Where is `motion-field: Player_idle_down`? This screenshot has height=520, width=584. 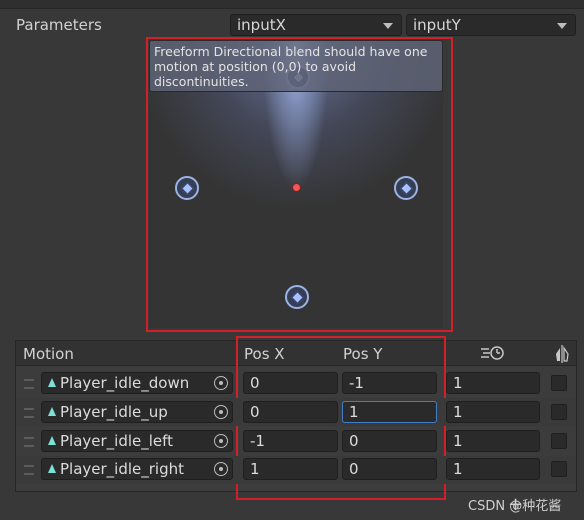 motion-field: Player_idle_down is located at coordinates (137, 383).